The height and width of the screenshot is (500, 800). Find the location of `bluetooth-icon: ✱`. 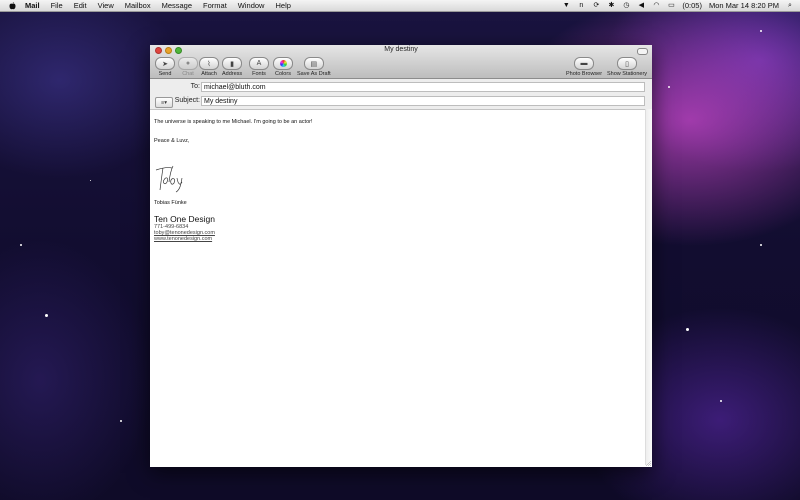

bluetooth-icon: ✱ is located at coordinates (611, 6).